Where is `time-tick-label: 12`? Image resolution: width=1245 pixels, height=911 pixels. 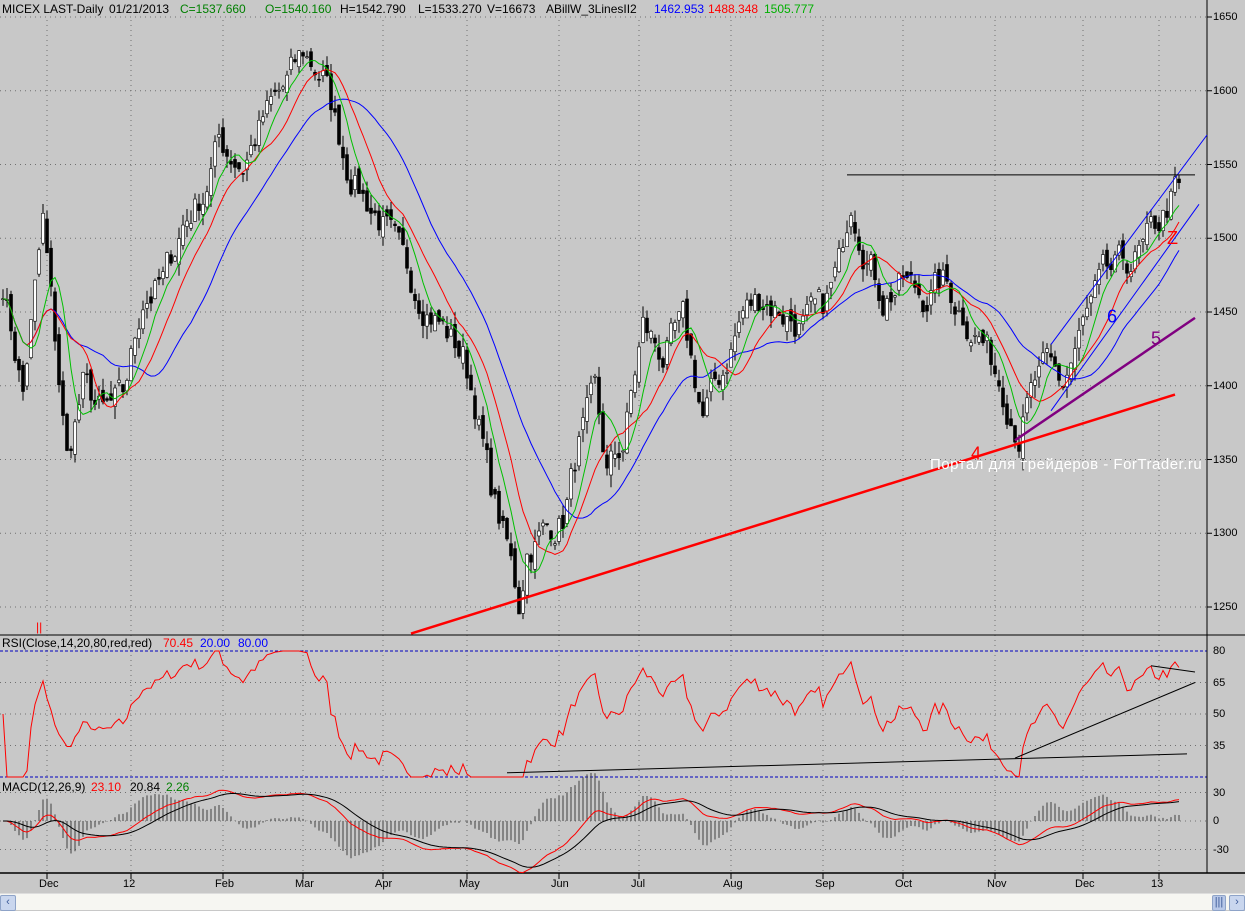 time-tick-label: 12 is located at coordinates (129, 884).